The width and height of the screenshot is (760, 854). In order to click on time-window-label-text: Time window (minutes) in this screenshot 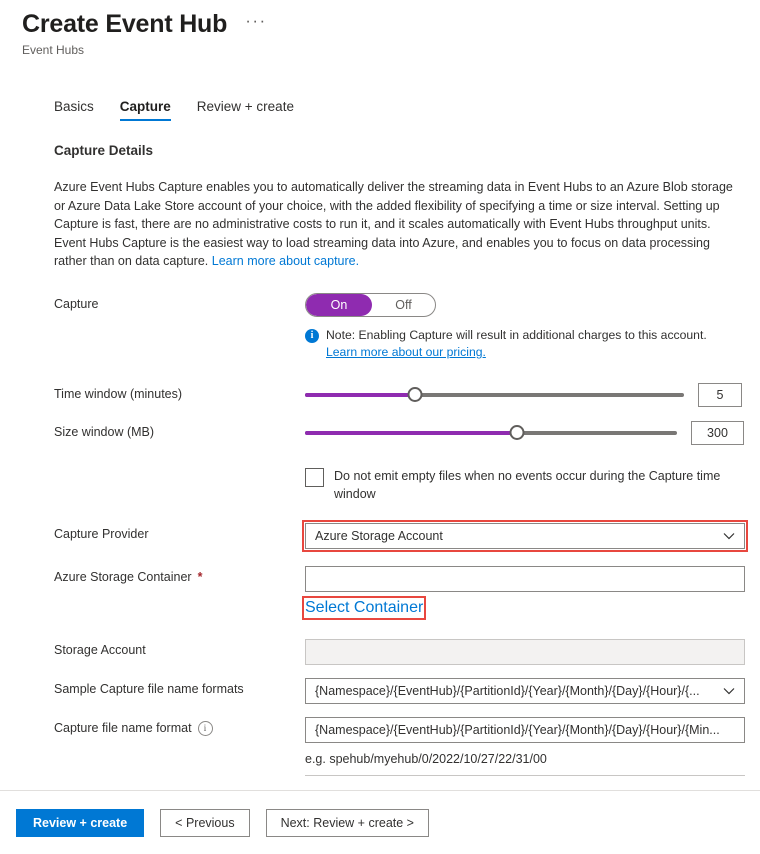, I will do `click(118, 393)`.